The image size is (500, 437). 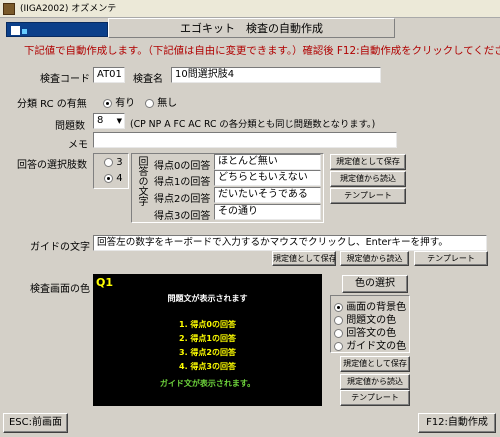 I want to click on color-template-button: テンプレート, so click(x=375, y=398).